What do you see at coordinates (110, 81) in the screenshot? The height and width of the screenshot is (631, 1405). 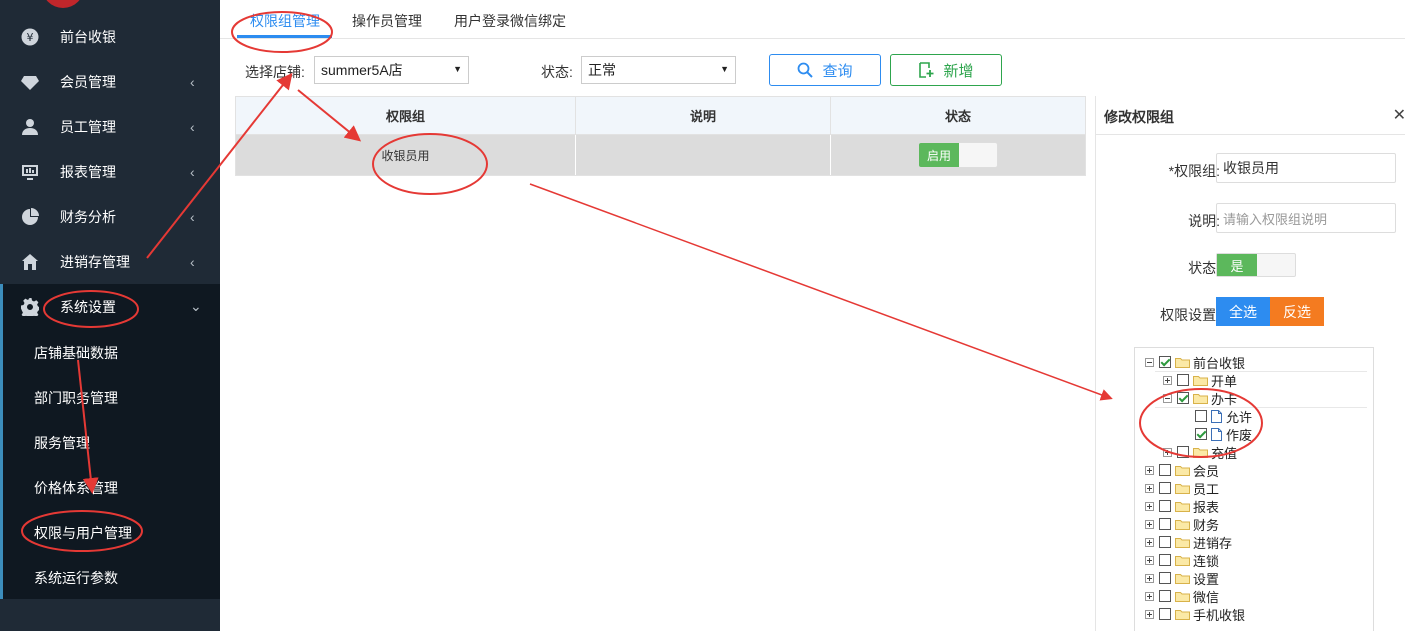 I see `sidebar-item-members: 会员管理 ‹` at bounding box center [110, 81].